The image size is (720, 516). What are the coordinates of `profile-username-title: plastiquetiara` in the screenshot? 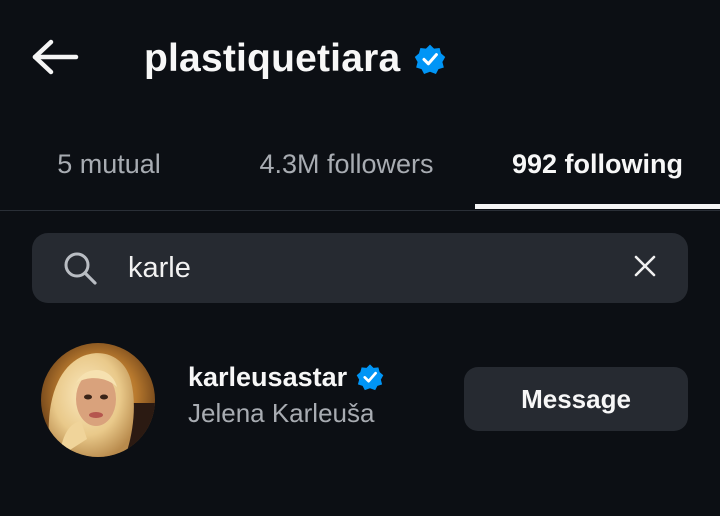 It's located at (272, 58).